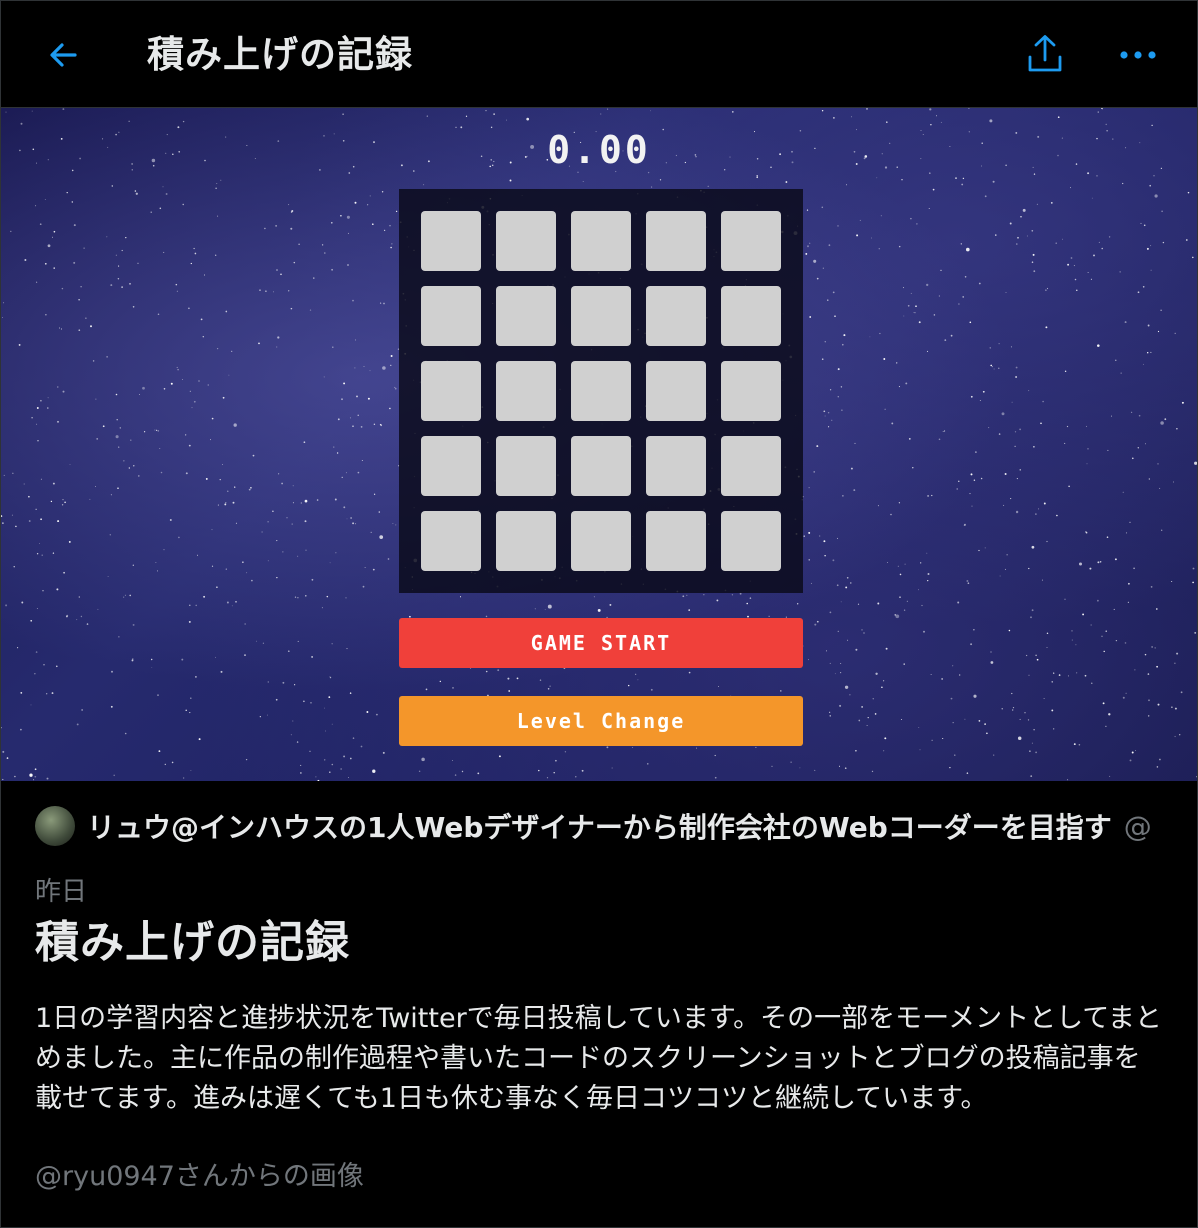 The image size is (1198, 1228). What do you see at coordinates (1138, 55) in the screenshot?
I see `more-button` at bounding box center [1138, 55].